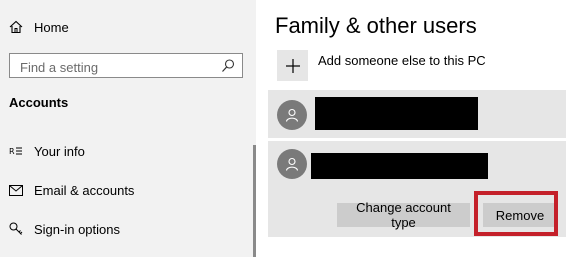  I want to click on sidebar-item-label: Your info, so click(59, 151).